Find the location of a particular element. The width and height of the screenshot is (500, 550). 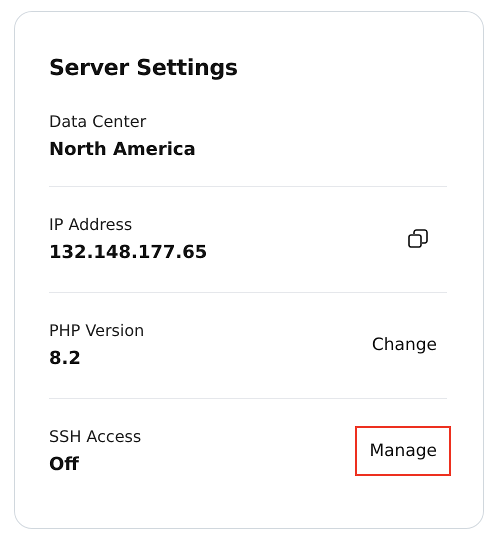

setting-label: SSH Access is located at coordinates (95, 436).